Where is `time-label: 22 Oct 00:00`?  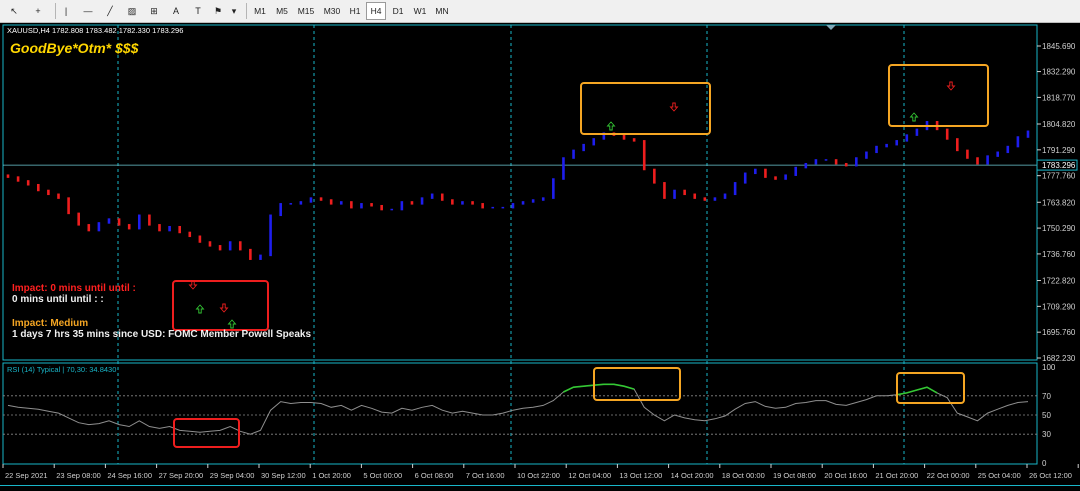
time-label: 22 Oct 00:00 is located at coordinates (948, 475).